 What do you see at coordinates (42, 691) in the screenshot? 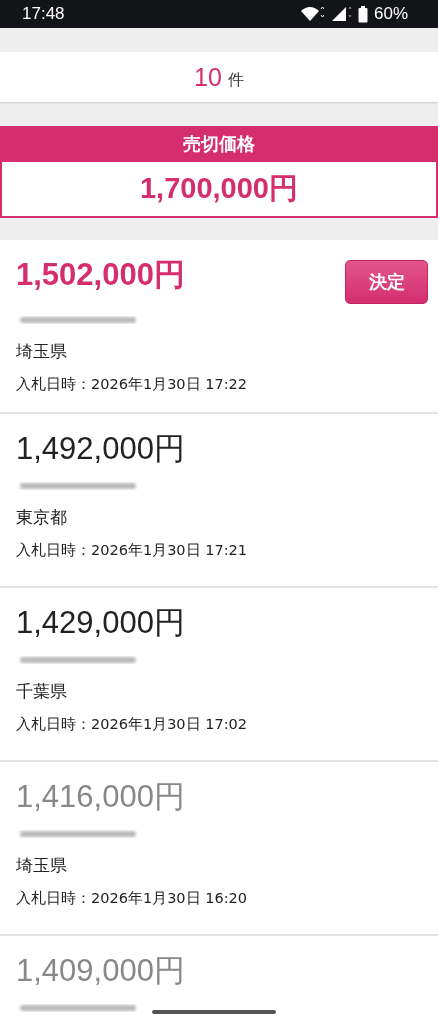
I see `bidder-location: 千葉県` at bounding box center [42, 691].